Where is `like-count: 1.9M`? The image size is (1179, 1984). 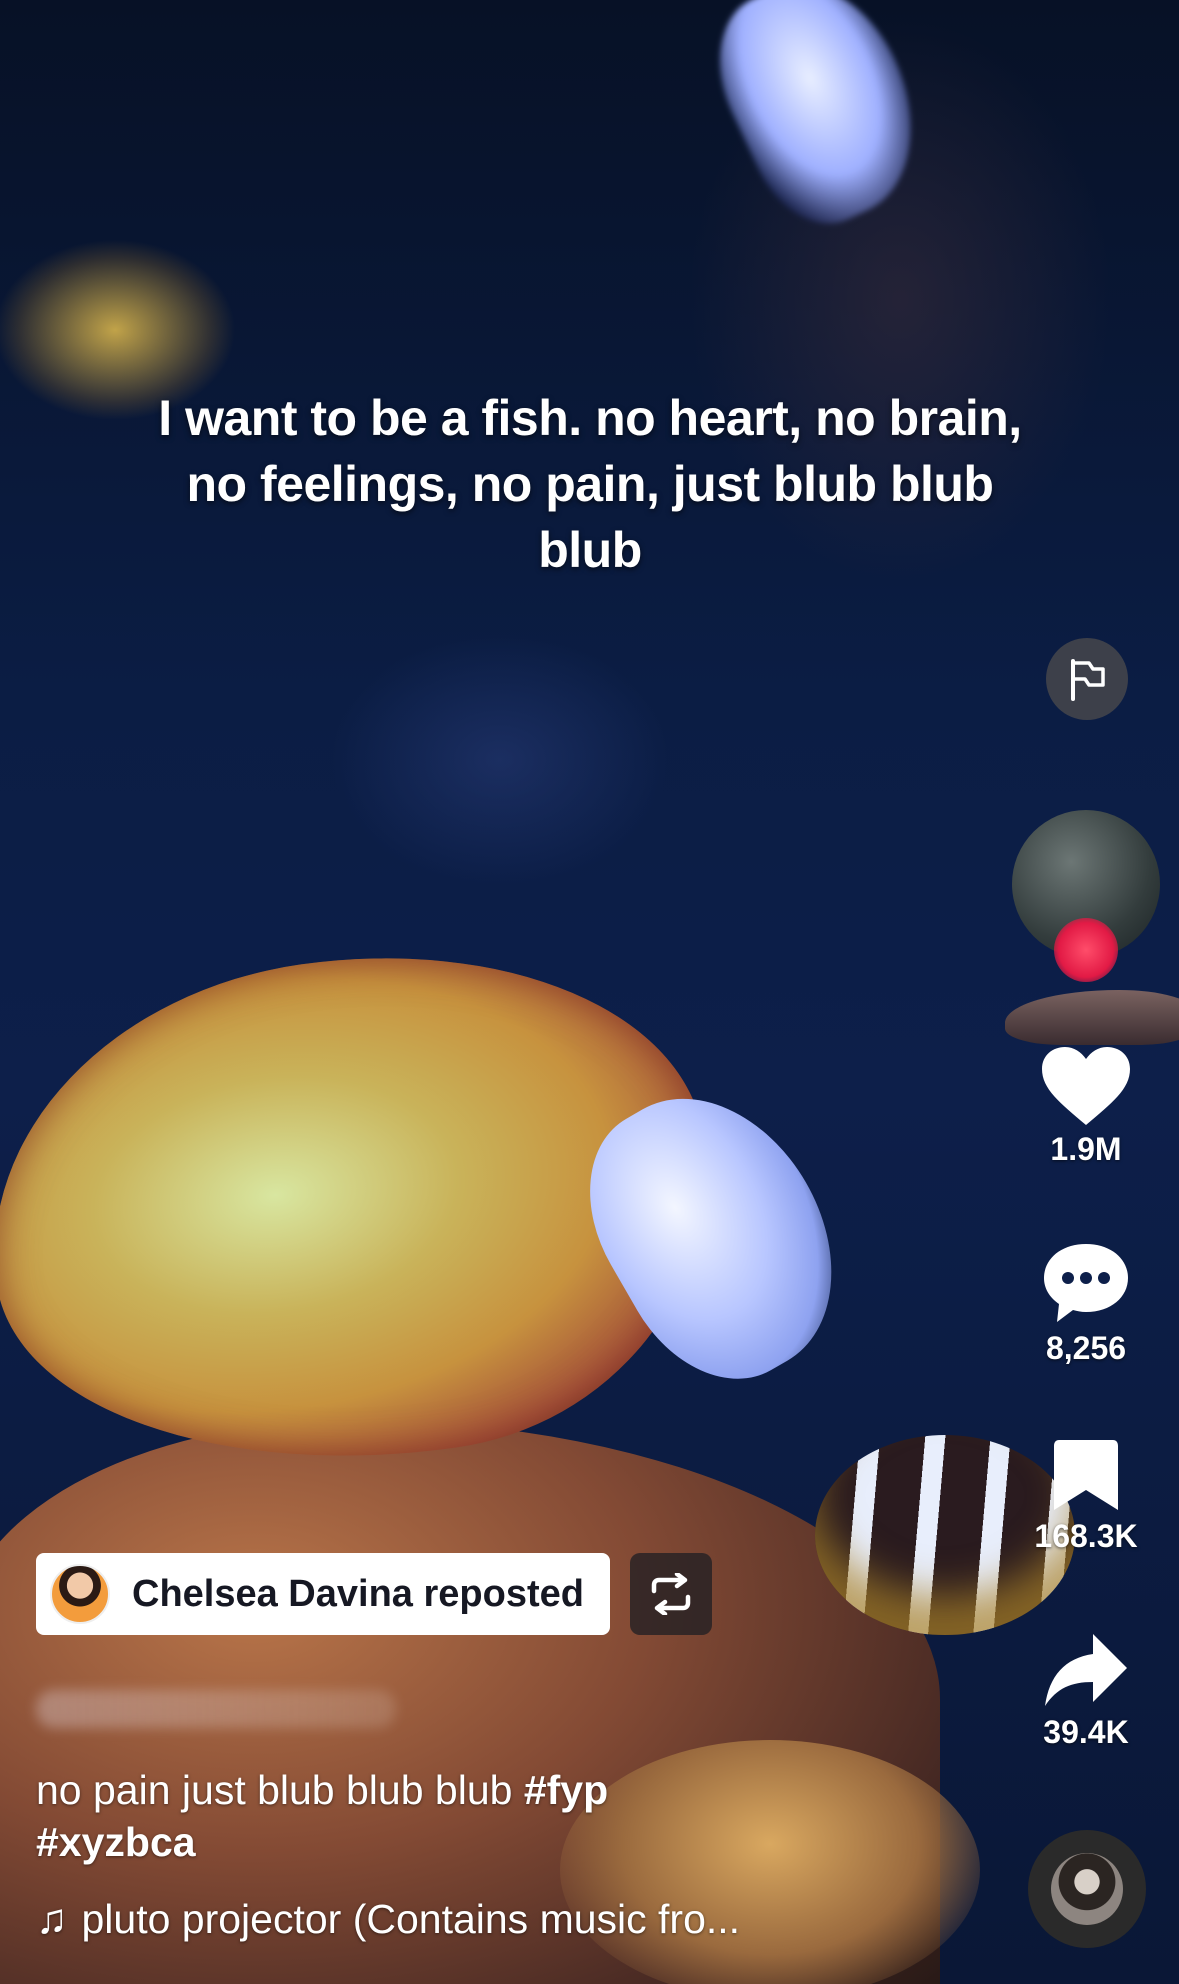 like-count: 1.9M is located at coordinates (1086, 1149).